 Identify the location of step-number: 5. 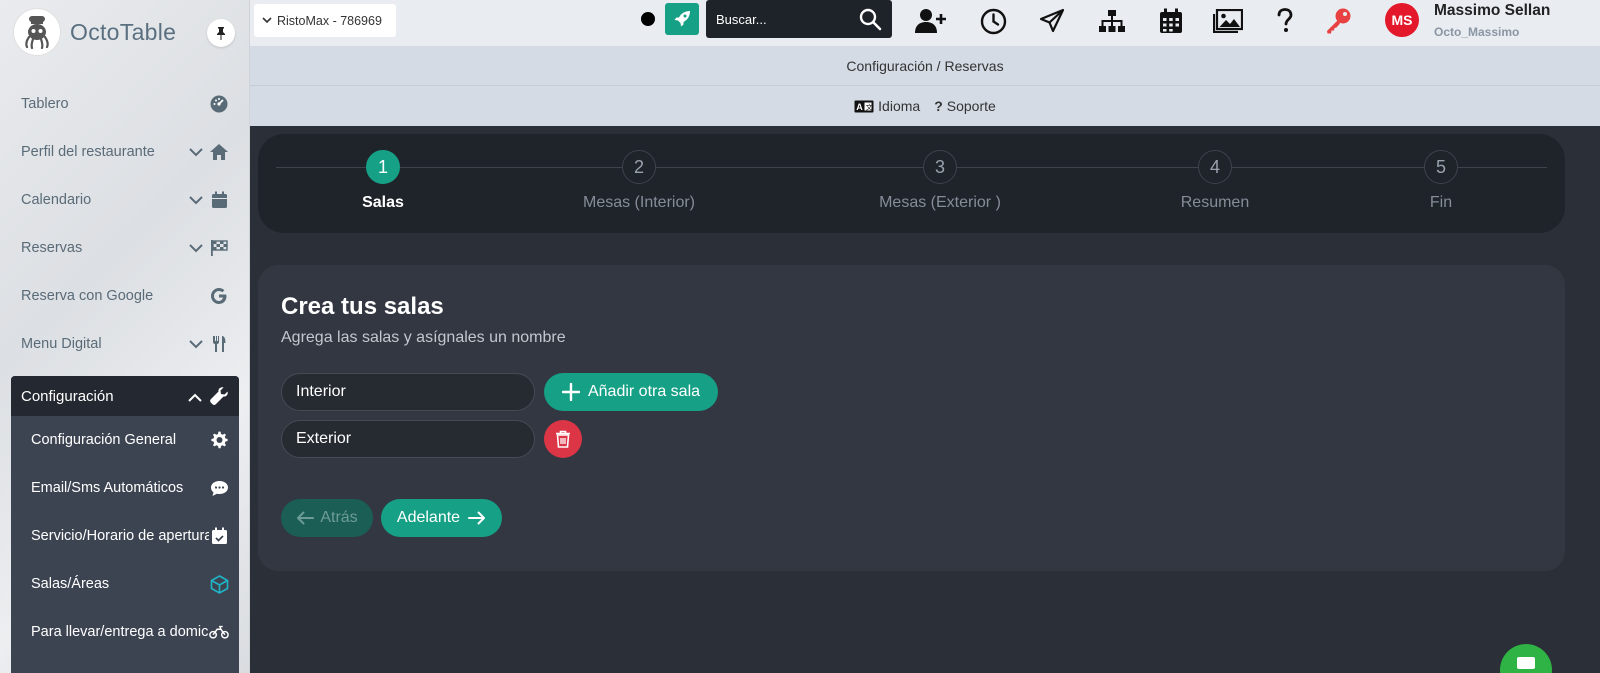
(1441, 167).